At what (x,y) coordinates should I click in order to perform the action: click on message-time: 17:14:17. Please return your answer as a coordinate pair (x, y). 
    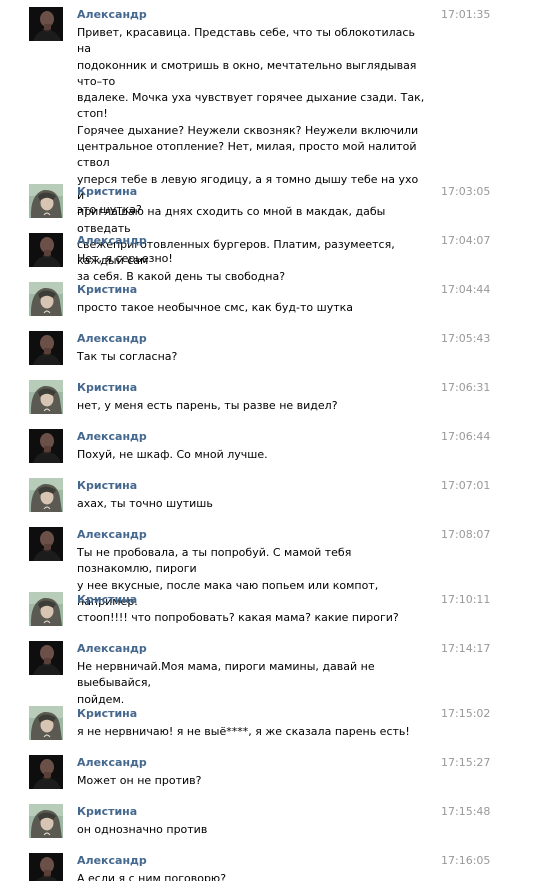
    Looking at the image, I should click on (465, 648).